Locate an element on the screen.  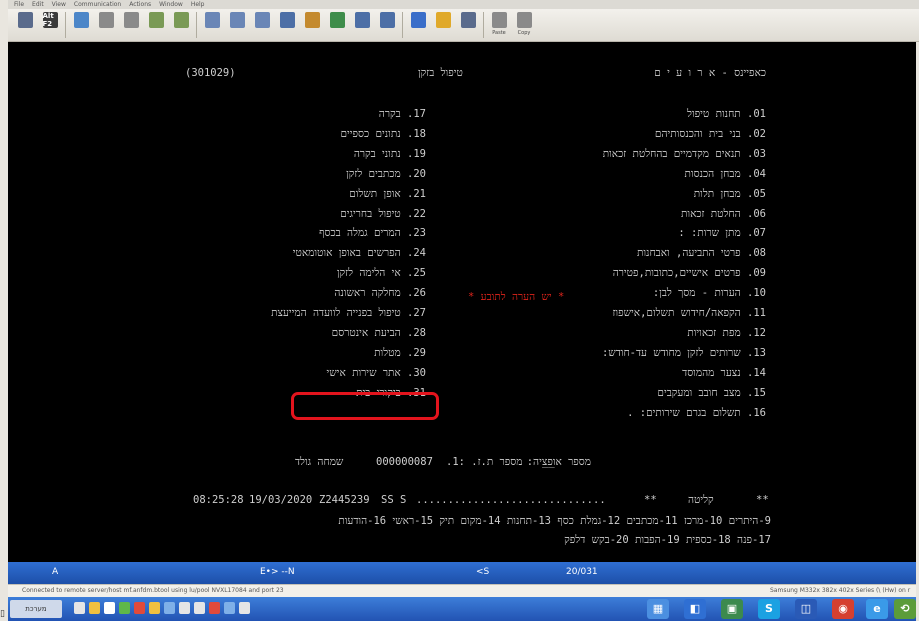
emulator-status-bar: A E•> --N <S 20/031 is located at coordinates (462, 573).